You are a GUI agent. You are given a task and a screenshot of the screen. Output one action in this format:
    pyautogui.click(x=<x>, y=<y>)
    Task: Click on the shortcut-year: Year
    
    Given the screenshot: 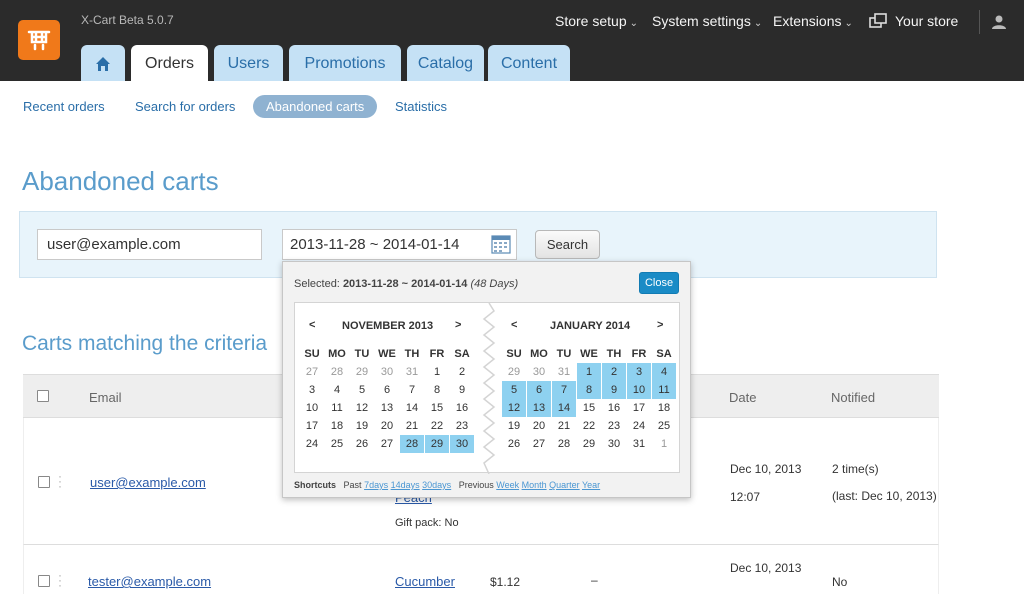 What is the action you would take?
    pyautogui.click(x=591, y=485)
    